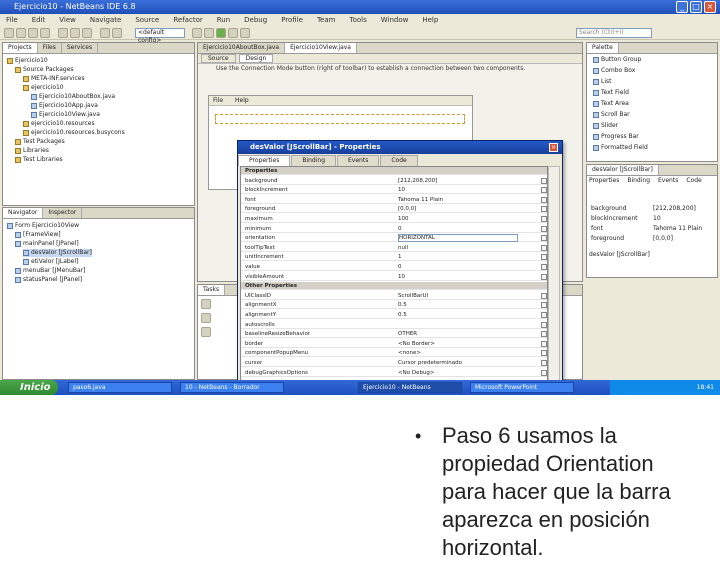 The width and height of the screenshot is (720, 562). I want to click on dialog-scrollbar, so click(554, 274).